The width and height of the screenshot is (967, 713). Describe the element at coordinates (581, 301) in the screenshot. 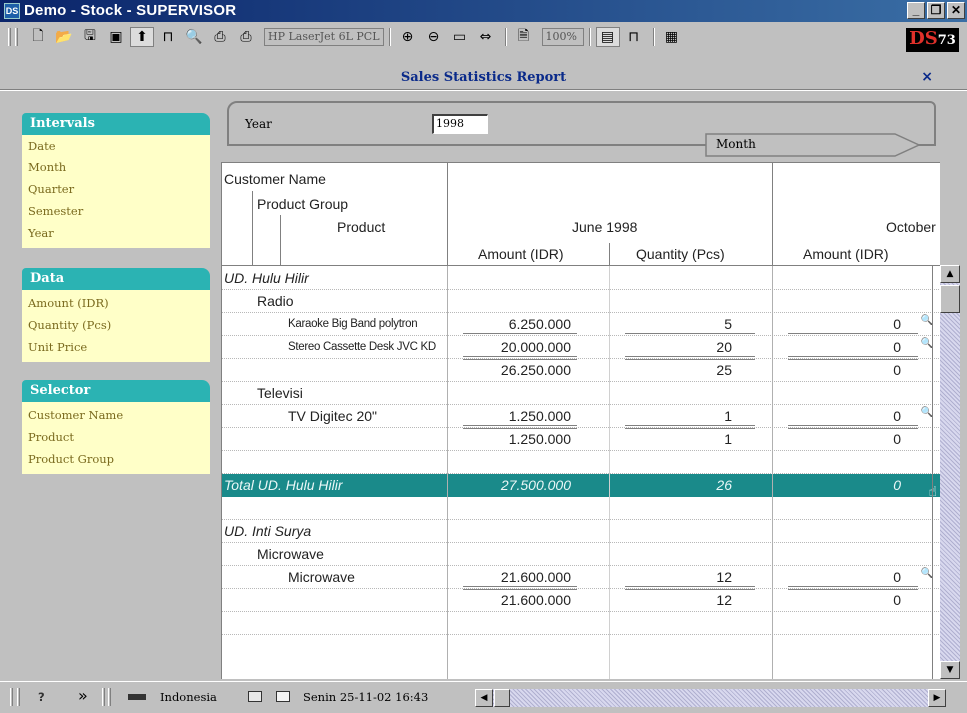

I see `table-row: Radio` at that location.